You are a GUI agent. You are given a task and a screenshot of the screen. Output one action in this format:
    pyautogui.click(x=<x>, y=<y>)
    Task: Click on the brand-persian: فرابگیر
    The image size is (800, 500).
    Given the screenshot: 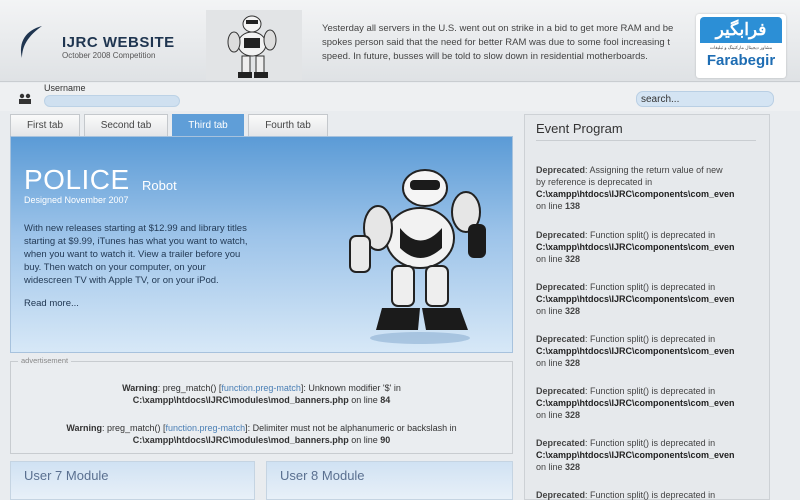 What is the action you would take?
    pyautogui.click(x=741, y=30)
    